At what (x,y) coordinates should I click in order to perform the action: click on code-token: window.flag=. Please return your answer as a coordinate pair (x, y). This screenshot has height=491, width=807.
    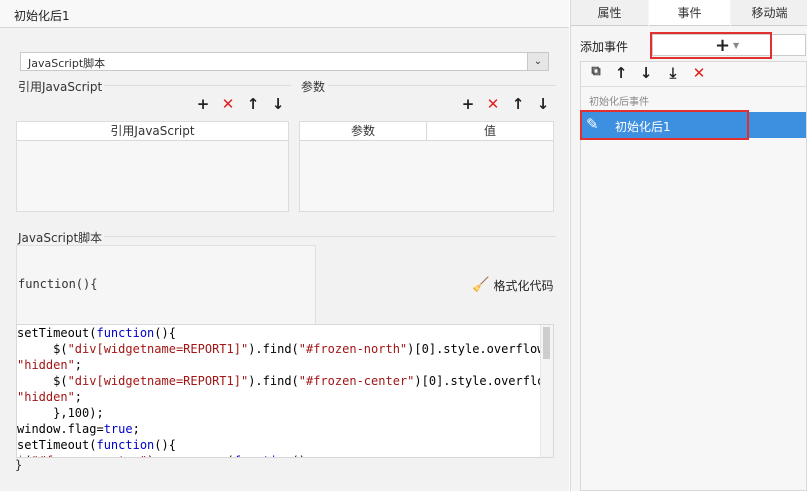
    Looking at the image, I should click on (60, 429).